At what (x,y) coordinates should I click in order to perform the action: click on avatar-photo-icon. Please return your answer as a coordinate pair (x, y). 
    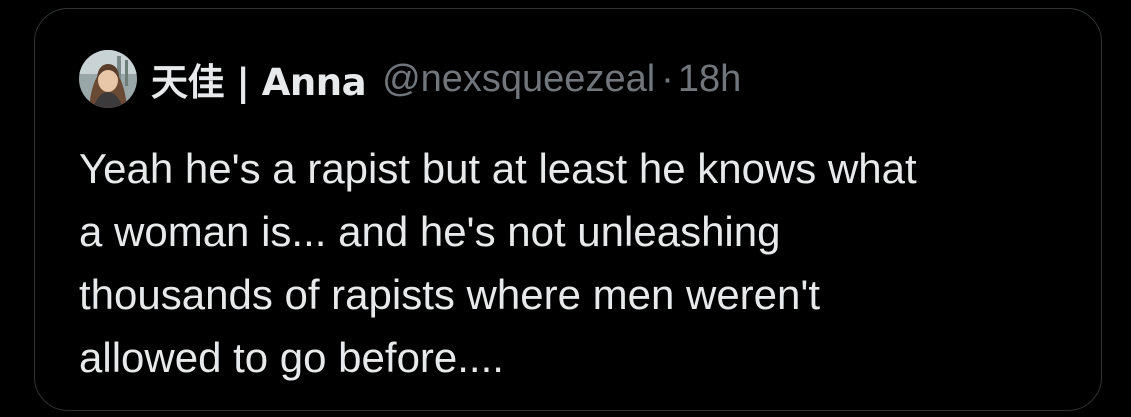
    Looking at the image, I should click on (108, 79).